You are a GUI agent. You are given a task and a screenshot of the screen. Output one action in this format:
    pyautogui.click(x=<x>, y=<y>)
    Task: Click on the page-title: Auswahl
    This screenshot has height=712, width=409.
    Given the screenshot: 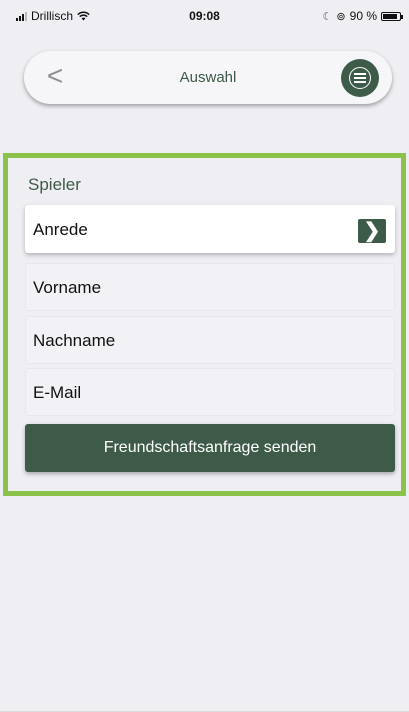 What is the action you would take?
    pyautogui.click(x=208, y=77)
    